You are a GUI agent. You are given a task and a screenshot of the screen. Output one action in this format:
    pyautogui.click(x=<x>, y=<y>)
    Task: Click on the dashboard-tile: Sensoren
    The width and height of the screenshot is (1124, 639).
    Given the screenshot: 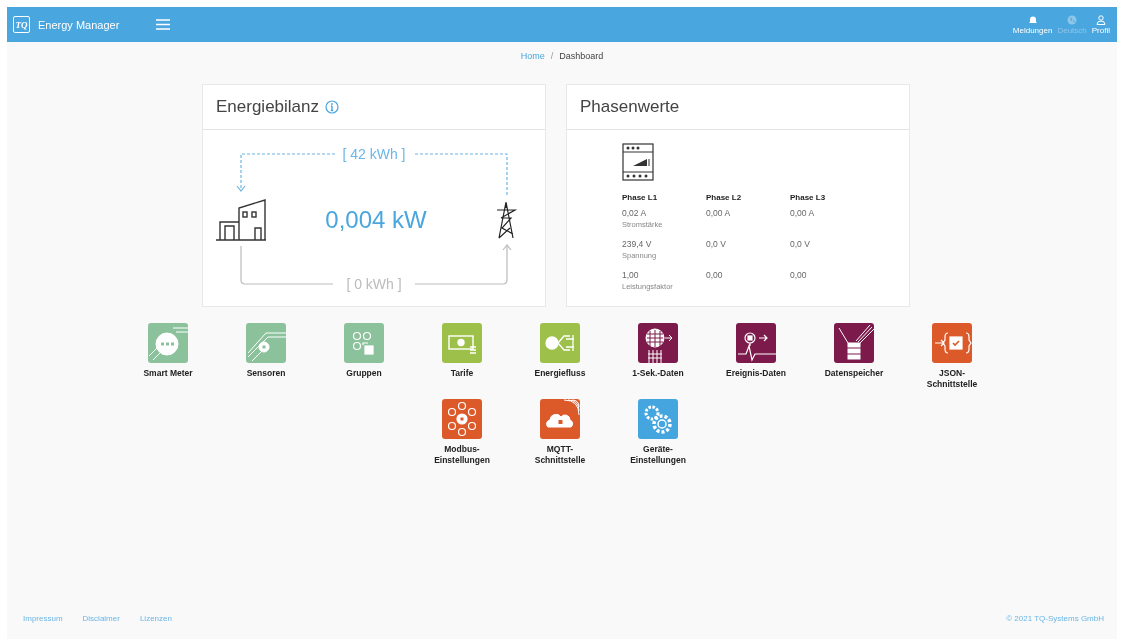 What is the action you would take?
    pyautogui.click(x=266, y=356)
    